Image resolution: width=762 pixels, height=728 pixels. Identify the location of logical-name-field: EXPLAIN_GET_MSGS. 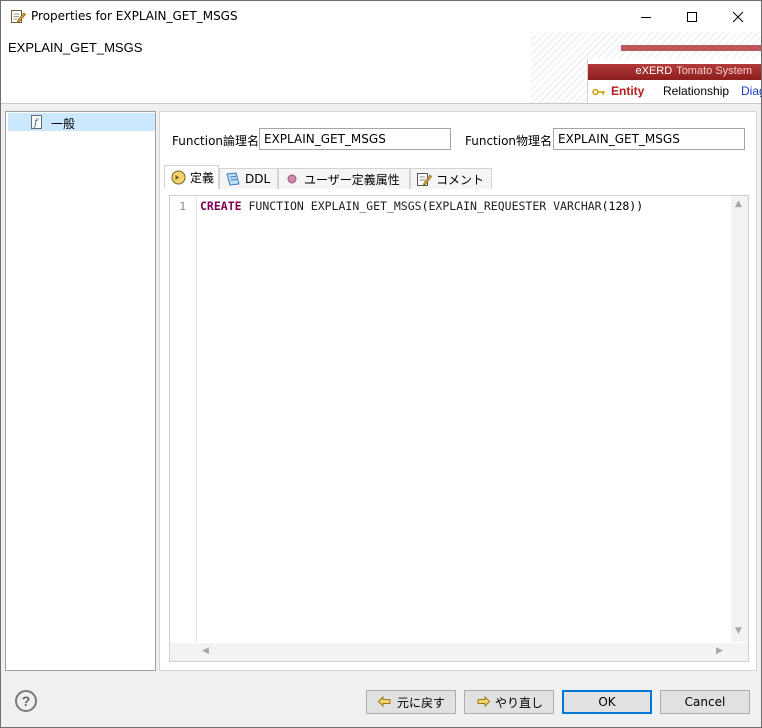
(355, 139).